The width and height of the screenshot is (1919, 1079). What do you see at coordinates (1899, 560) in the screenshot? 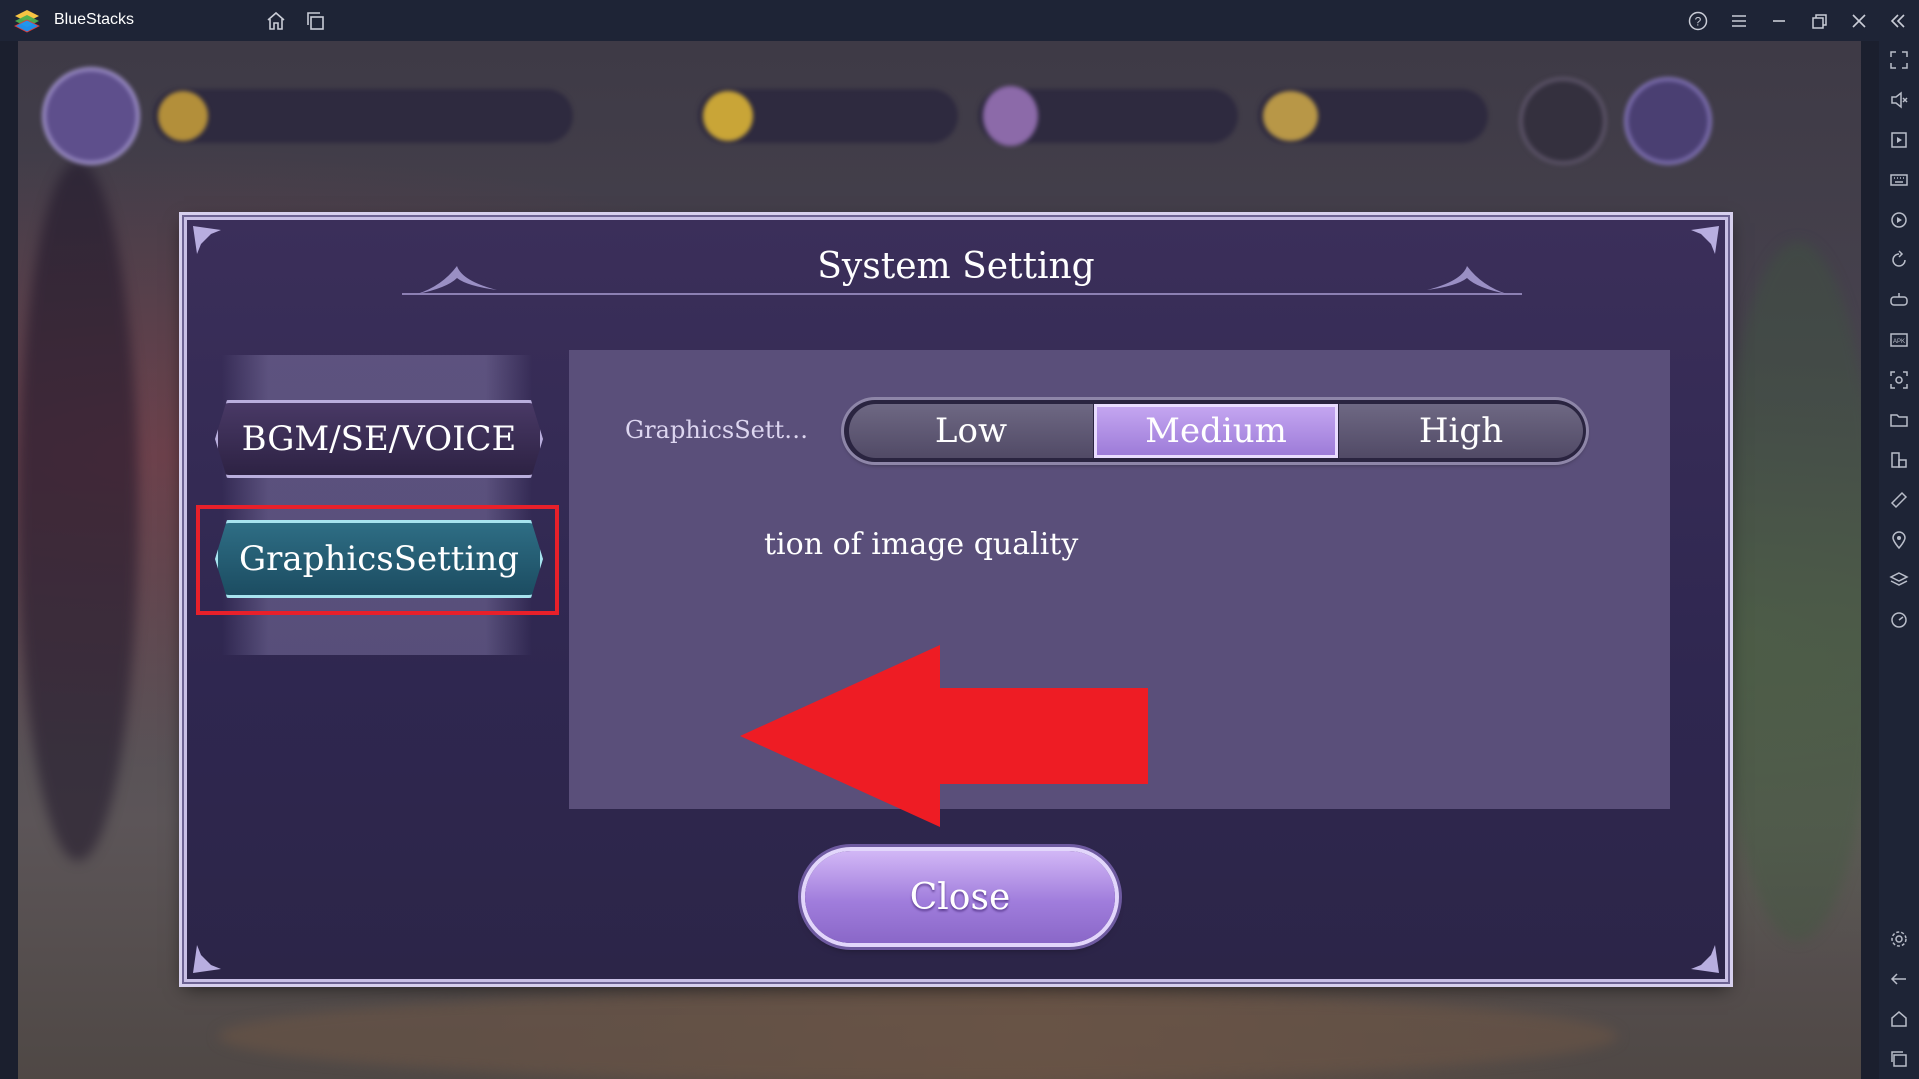
I see `right-sidebar: APK` at bounding box center [1899, 560].